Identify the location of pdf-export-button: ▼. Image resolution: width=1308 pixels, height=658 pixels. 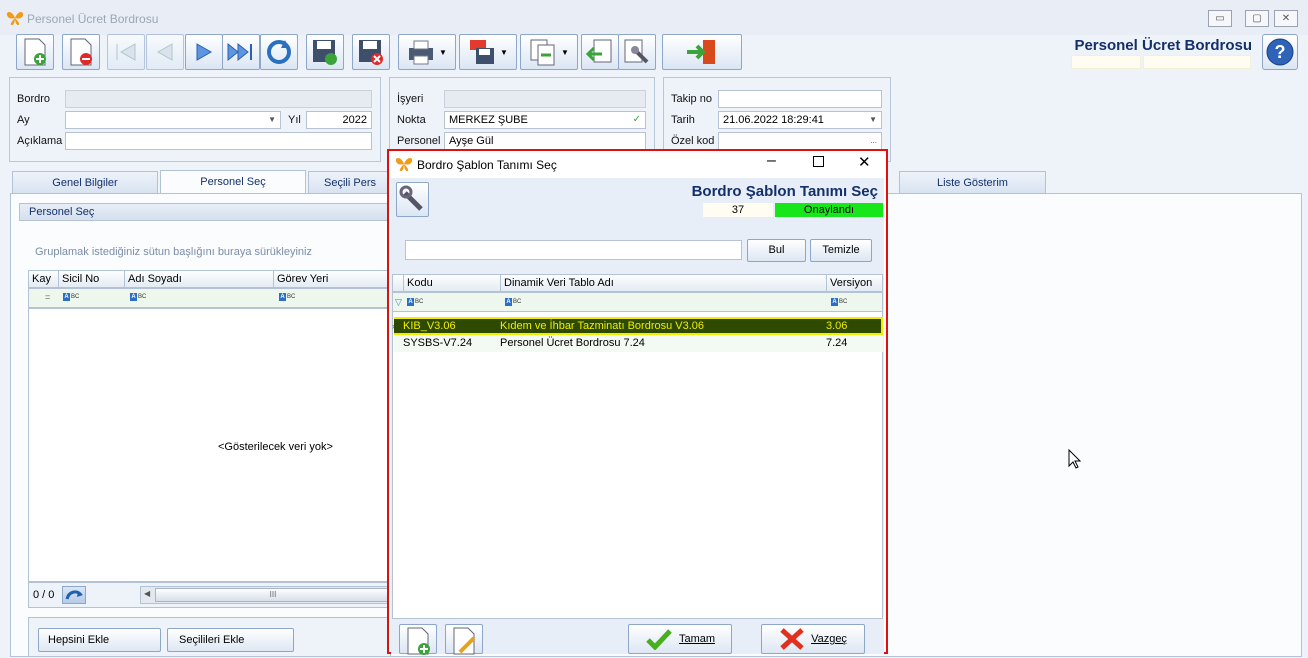
(488, 52).